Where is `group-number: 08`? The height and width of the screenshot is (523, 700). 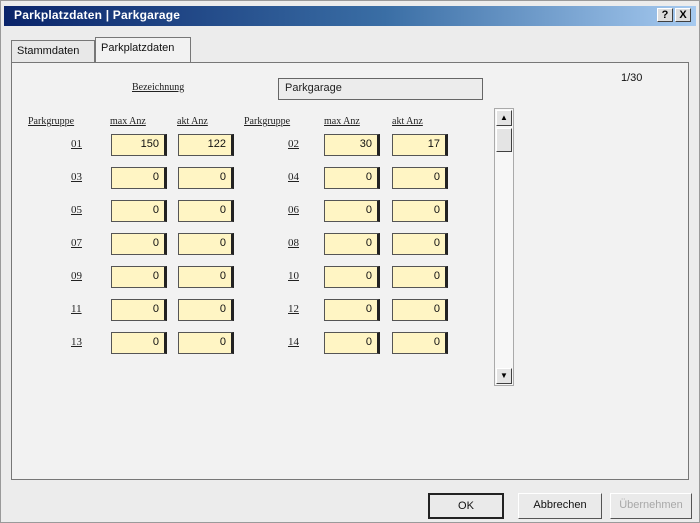
group-number: 08 is located at coordinates (293, 243).